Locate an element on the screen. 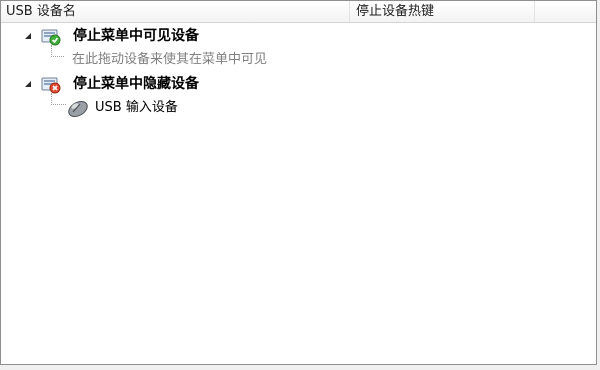  tree-node-hidden-devices: 停止菜单中隐藏设备 is located at coordinates (171, 84).